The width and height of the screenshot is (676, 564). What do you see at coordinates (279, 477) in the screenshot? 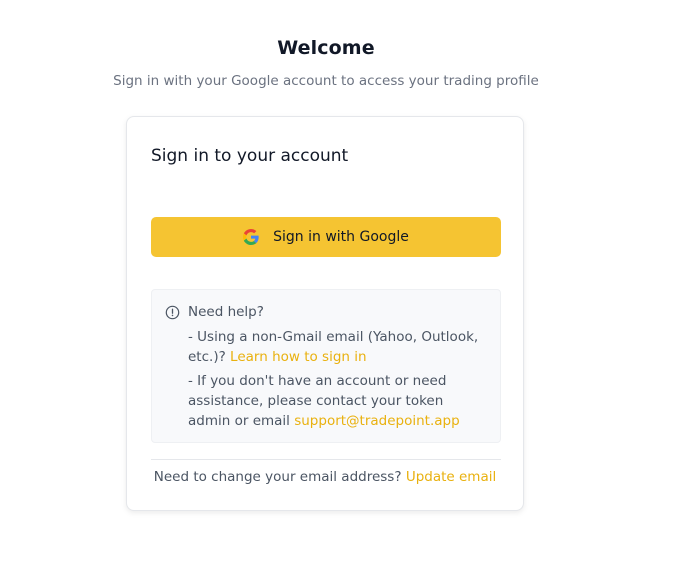
I see `change-email-text: Need to change your email address?` at bounding box center [279, 477].